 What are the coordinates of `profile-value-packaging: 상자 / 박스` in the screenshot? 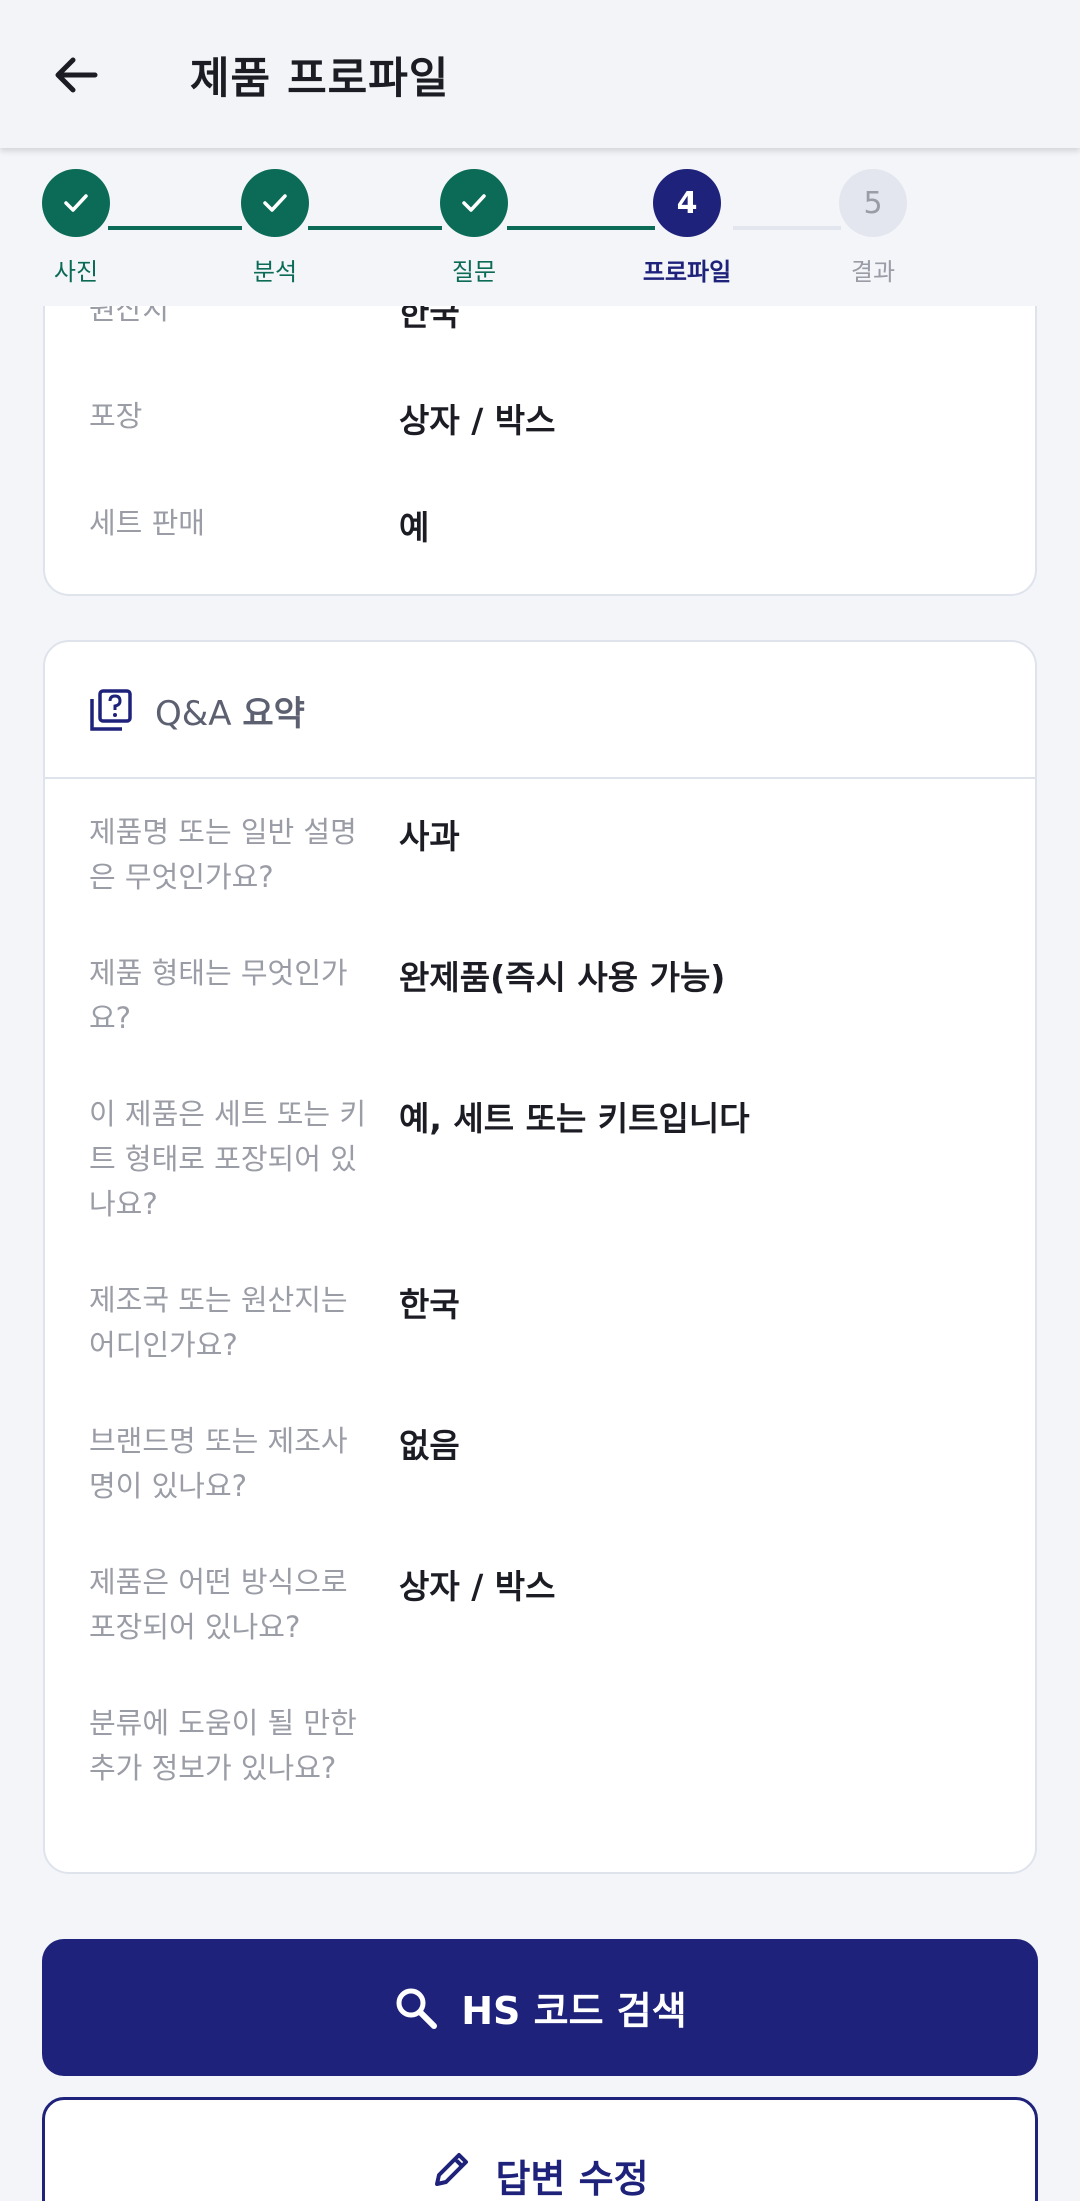 It's located at (477, 420).